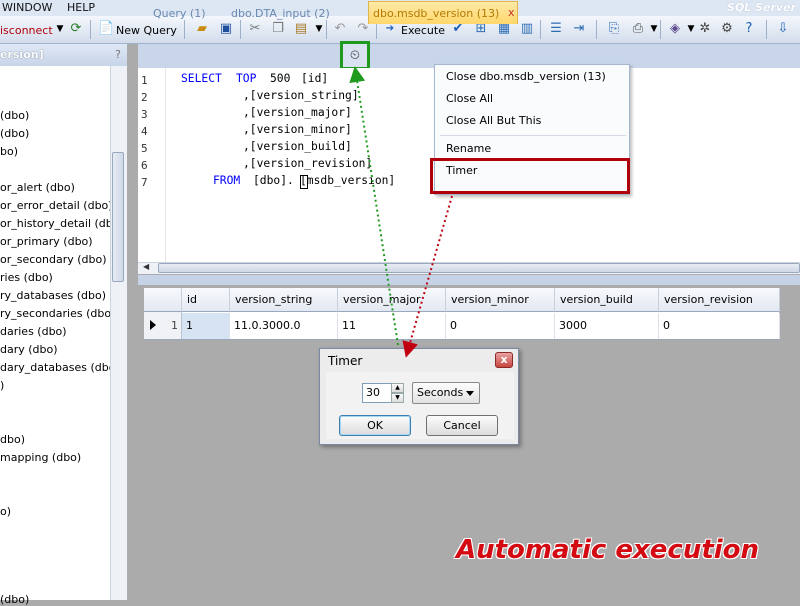 The width and height of the screenshot is (800, 606). What do you see at coordinates (9, 151) in the screenshot?
I see `tree-item: bo)` at bounding box center [9, 151].